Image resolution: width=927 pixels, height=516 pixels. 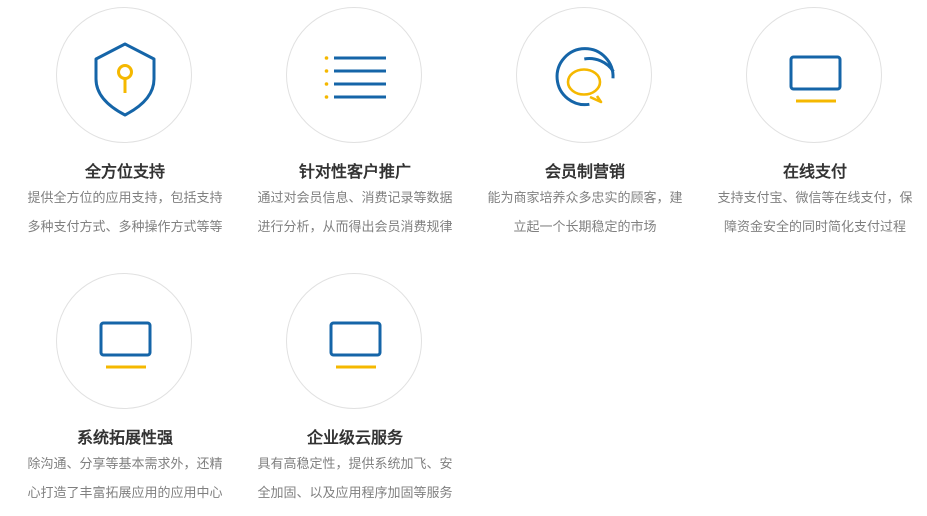 What do you see at coordinates (125, 227) in the screenshot?
I see `feature-description-line: 多种支付方式、多种操作方式等等` at bounding box center [125, 227].